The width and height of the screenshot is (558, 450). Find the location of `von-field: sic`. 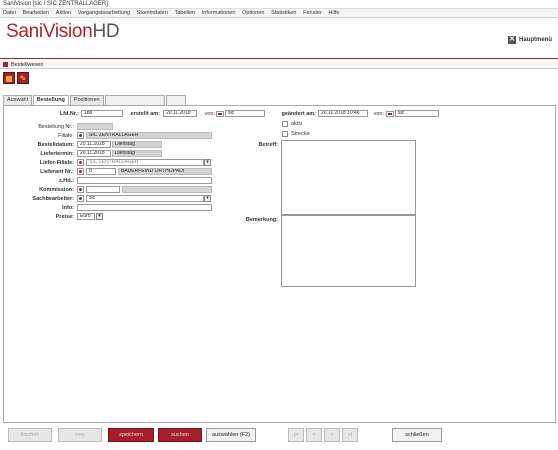

von-field: sic is located at coordinates (245, 113).